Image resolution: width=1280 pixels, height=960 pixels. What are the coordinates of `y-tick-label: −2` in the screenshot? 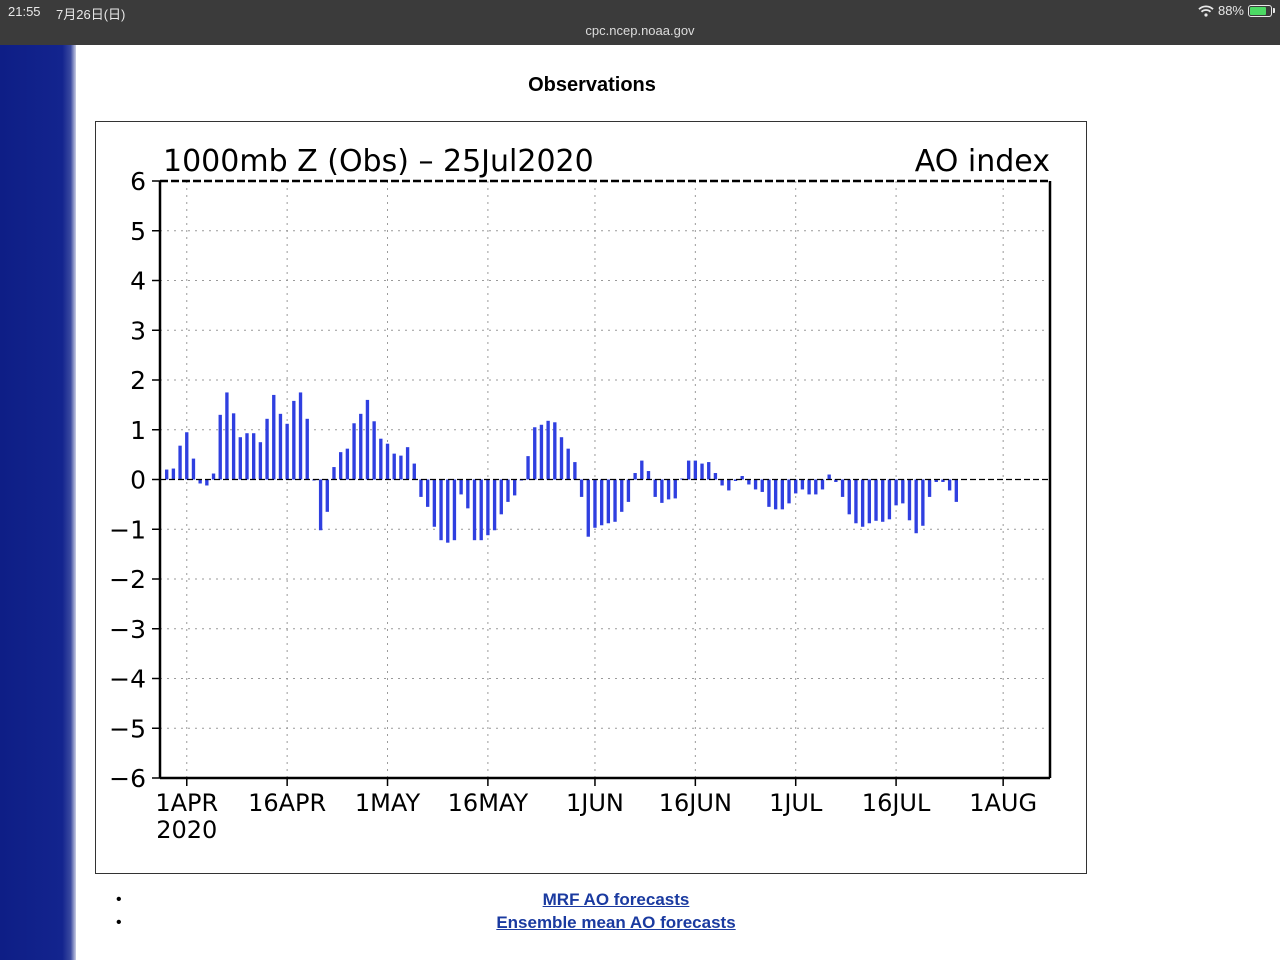 It's located at (127, 579).